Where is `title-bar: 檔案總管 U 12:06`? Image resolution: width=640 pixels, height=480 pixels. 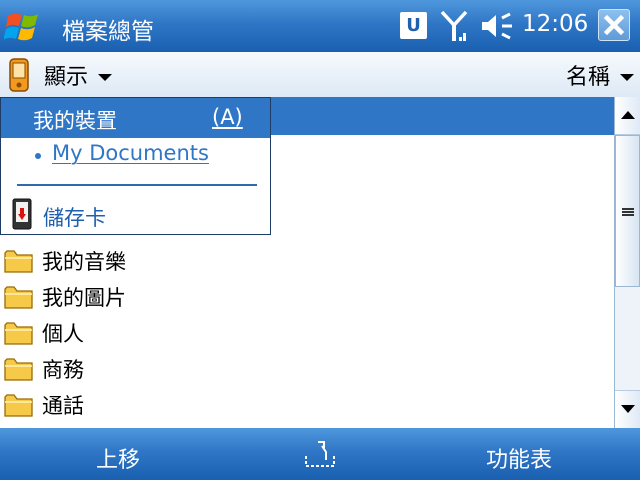
title-bar: 檔案總管 U 12:06 is located at coordinates (320, 26).